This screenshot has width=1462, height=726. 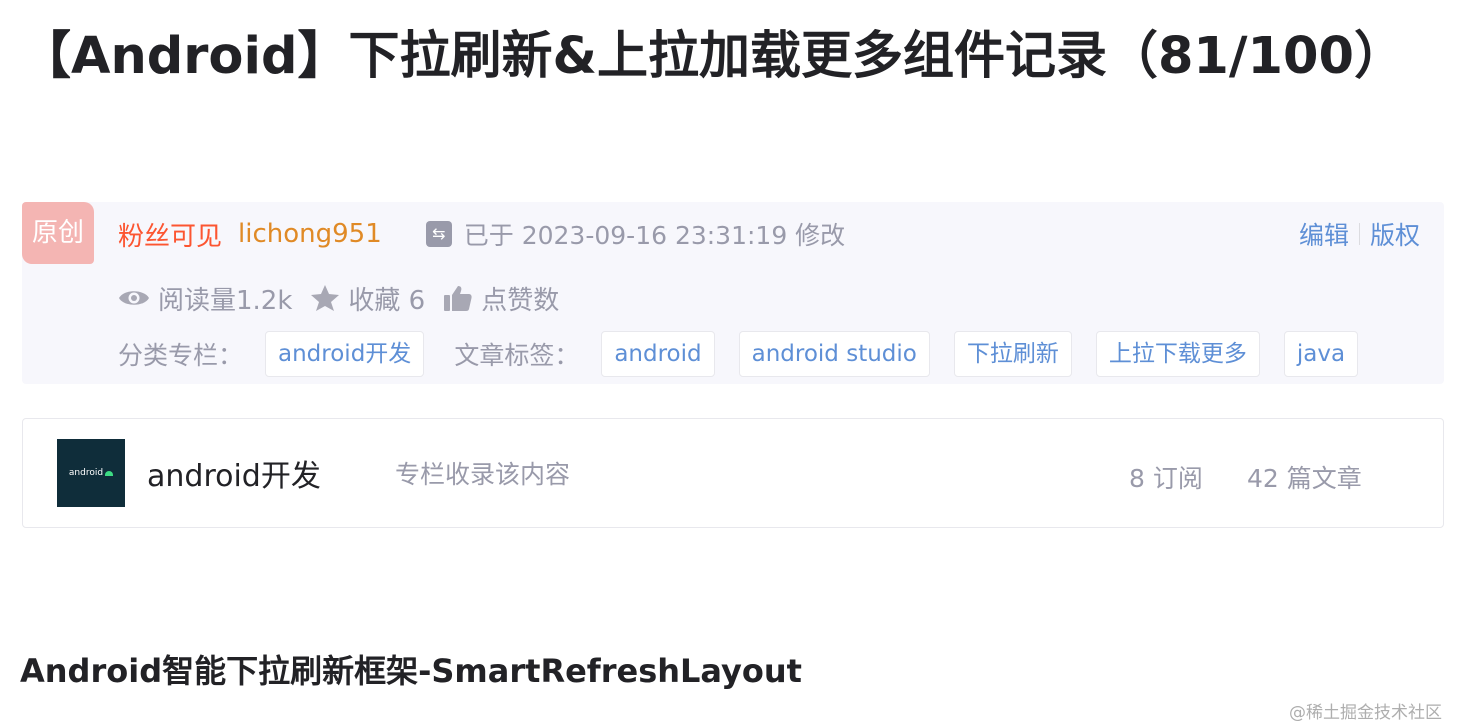 I want to click on views-stat: 阅读量1.2k, so click(x=205, y=298).